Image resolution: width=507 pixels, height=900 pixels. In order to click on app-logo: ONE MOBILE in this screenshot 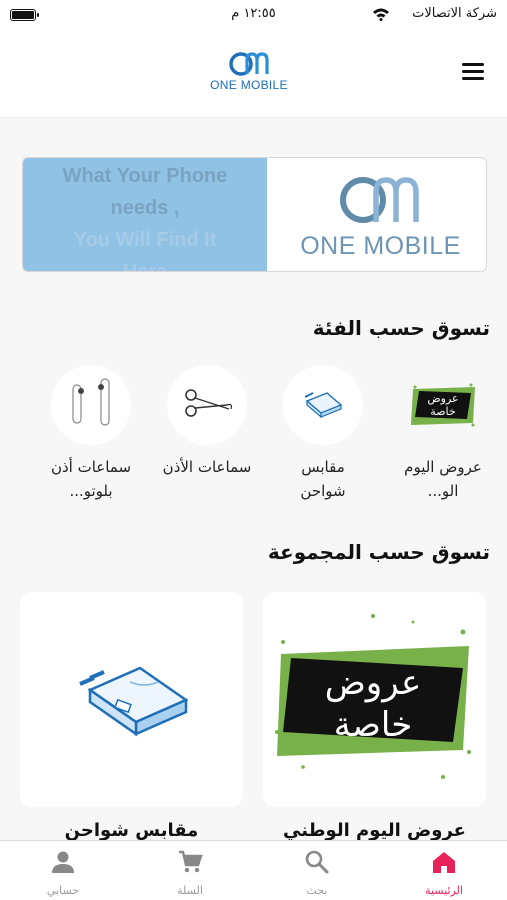, I will do `click(249, 73)`.